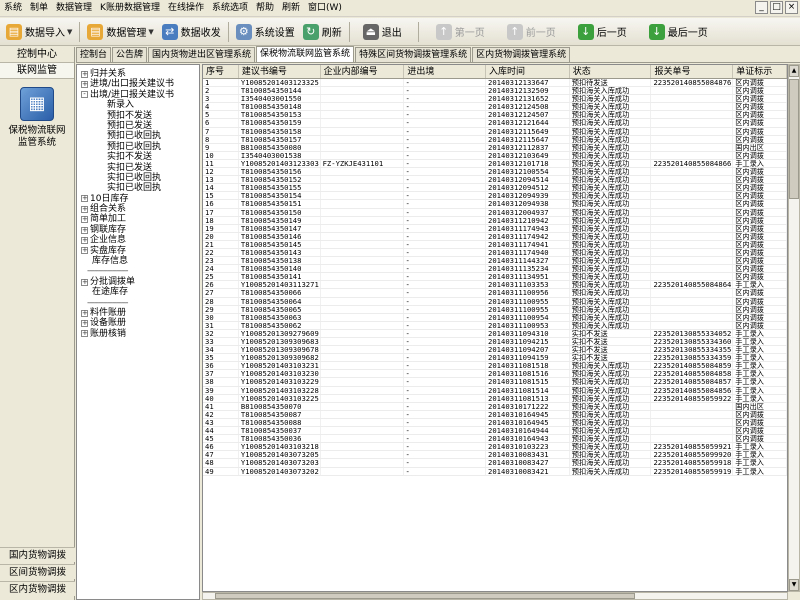  What do you see at coordinates (138, 157) in the screenshot?
I see `tree-leaf: 实扣不发送` at bounding box center [138, 157].